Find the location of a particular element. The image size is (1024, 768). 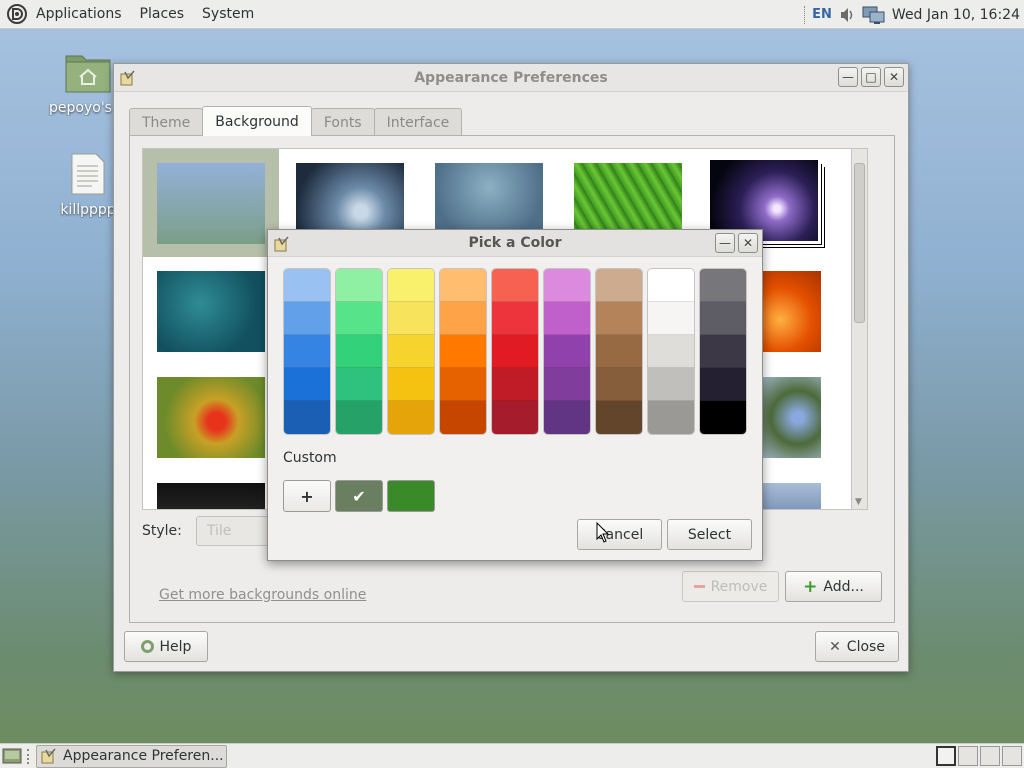

remove-button: Remove is located at coordinates (730, 586).